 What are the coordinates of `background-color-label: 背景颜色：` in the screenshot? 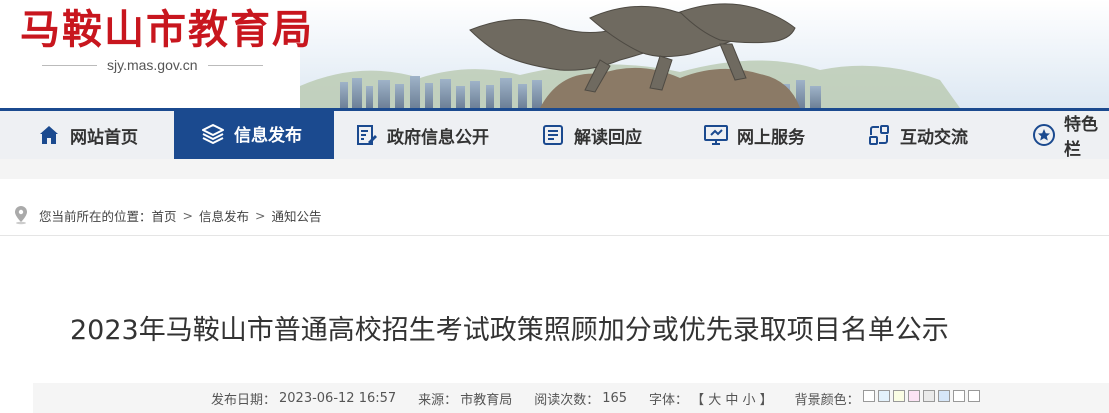 It's located at (827, 400).